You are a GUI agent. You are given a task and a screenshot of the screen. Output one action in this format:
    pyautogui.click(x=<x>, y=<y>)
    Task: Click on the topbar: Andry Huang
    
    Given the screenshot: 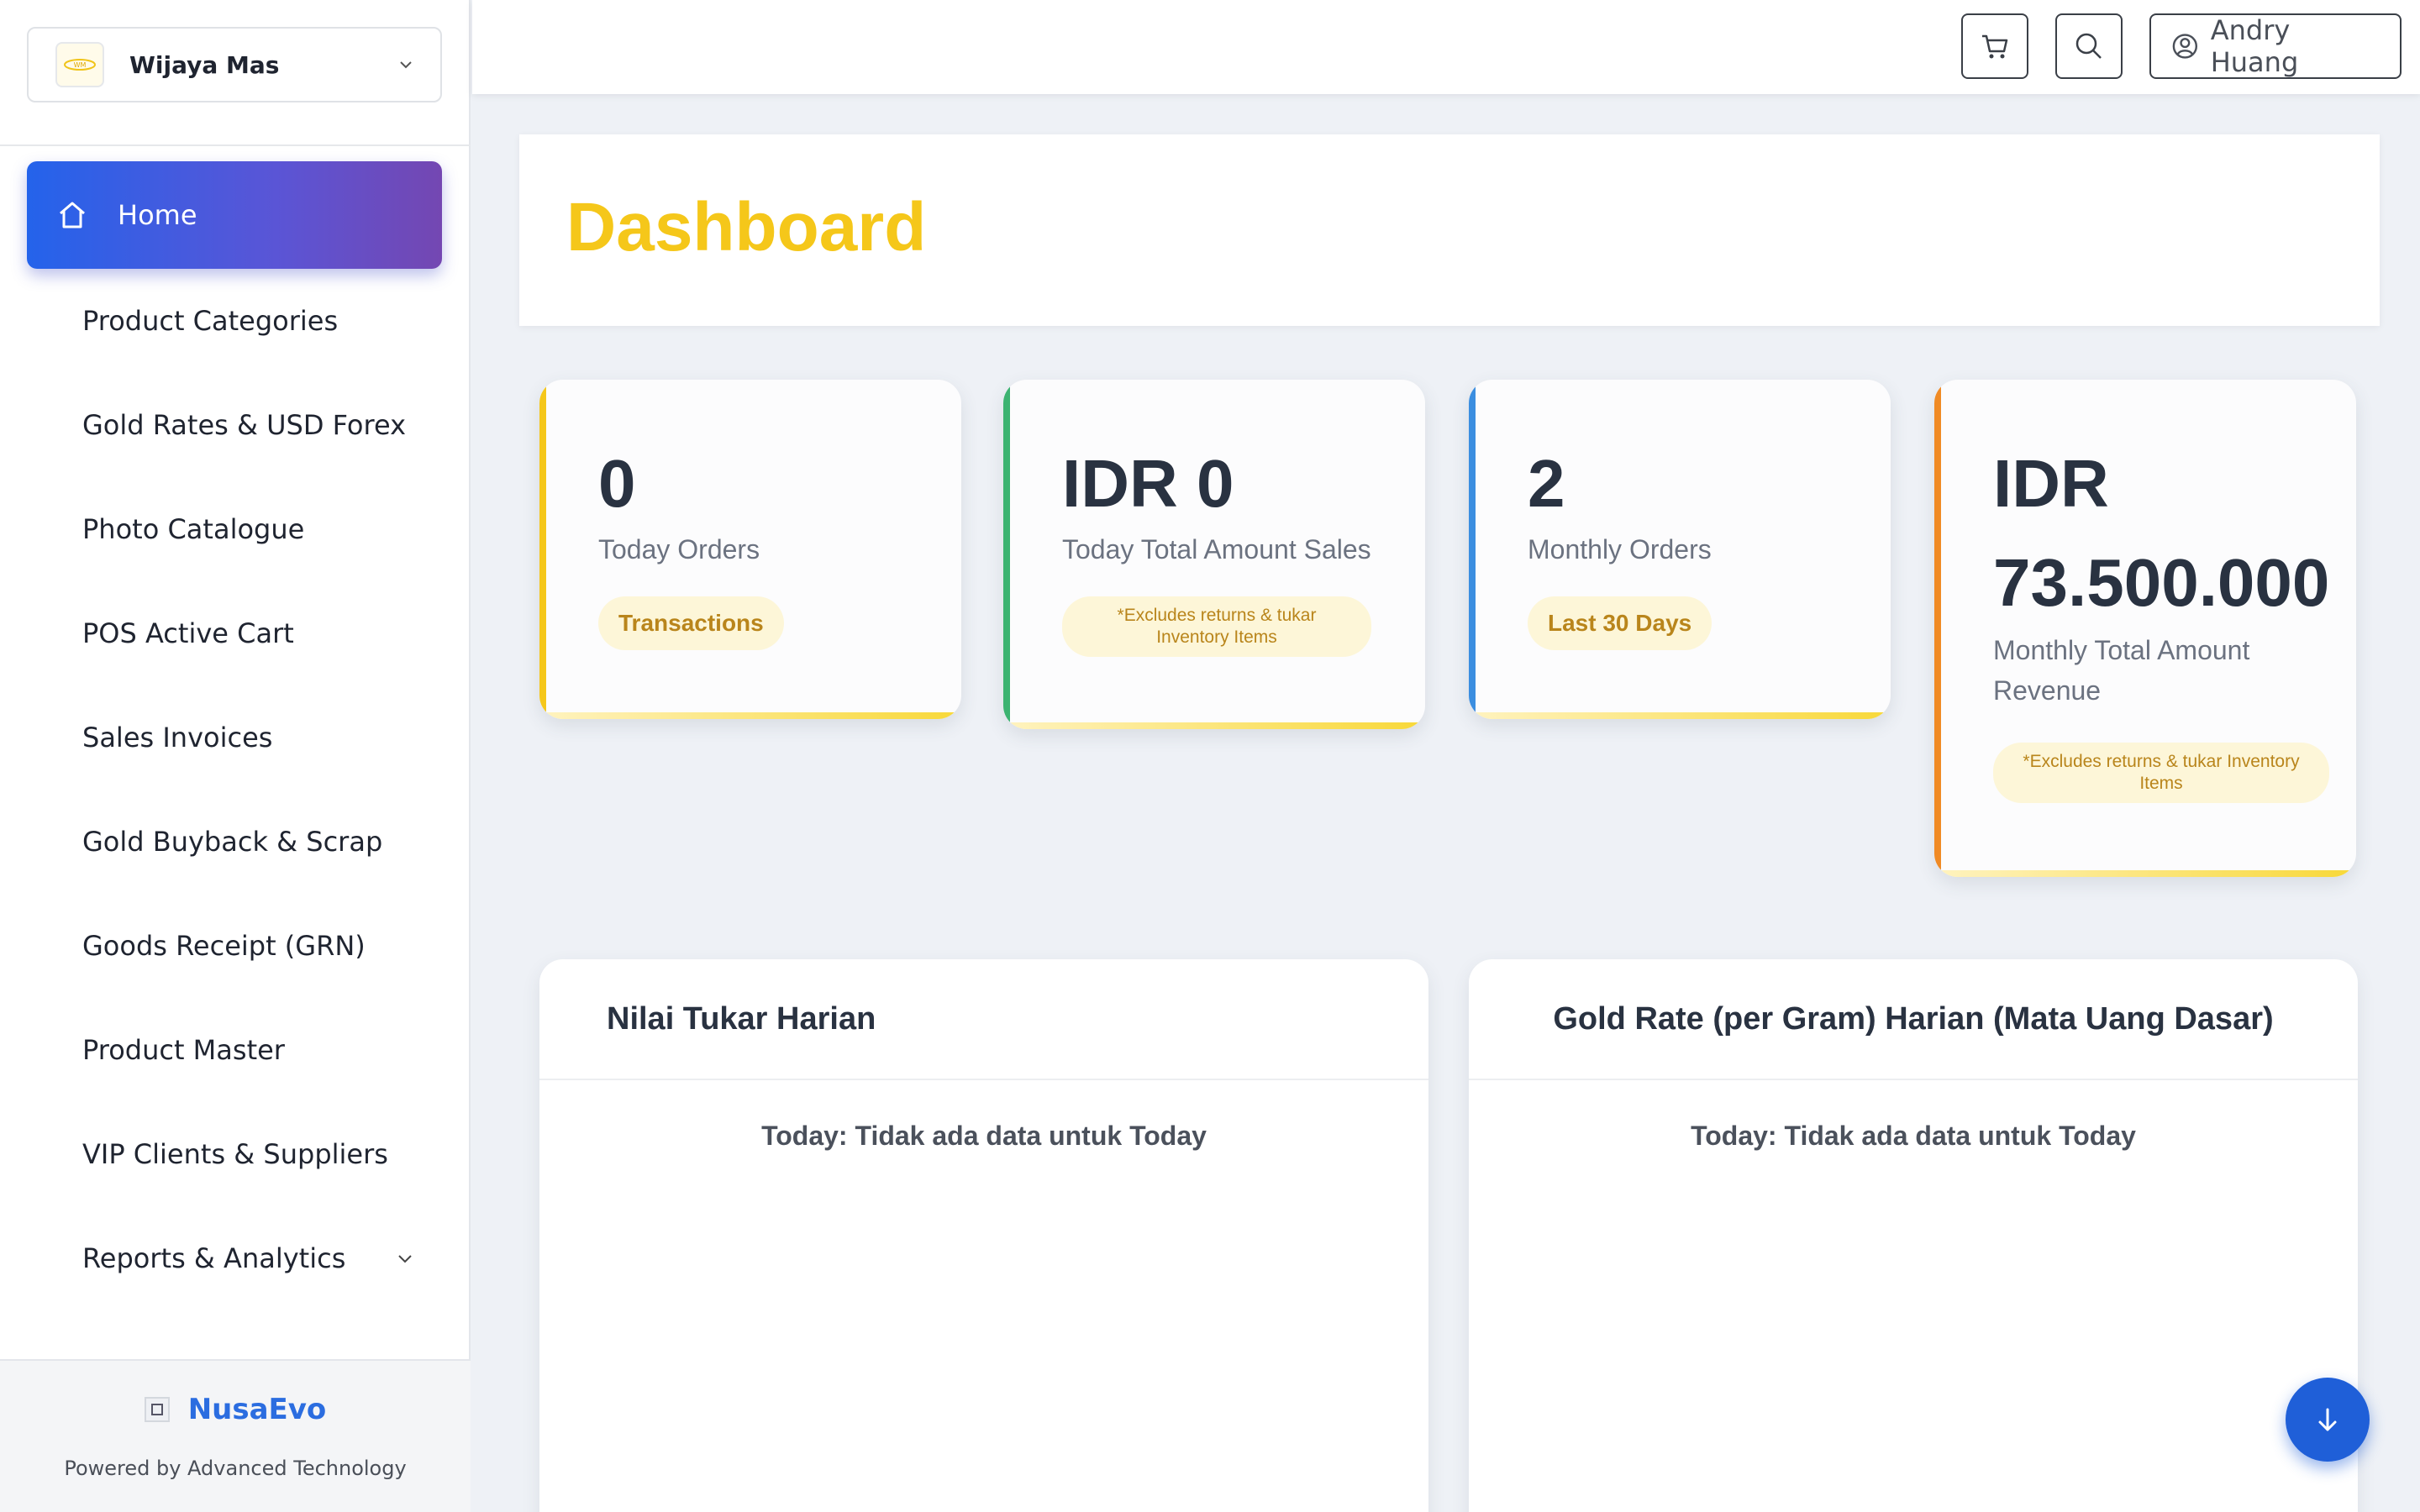 What is the action you would take?
    pyautogui.click(x=1446, y=47)
    